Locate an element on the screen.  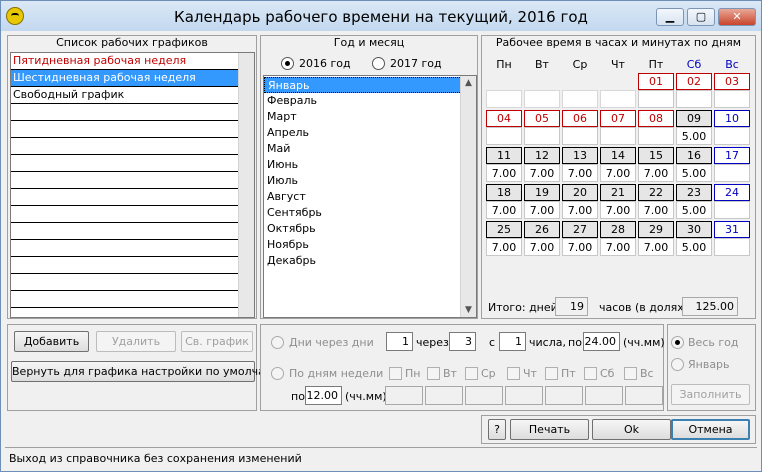
year-2016-radio is located at coordinates (287, 63).